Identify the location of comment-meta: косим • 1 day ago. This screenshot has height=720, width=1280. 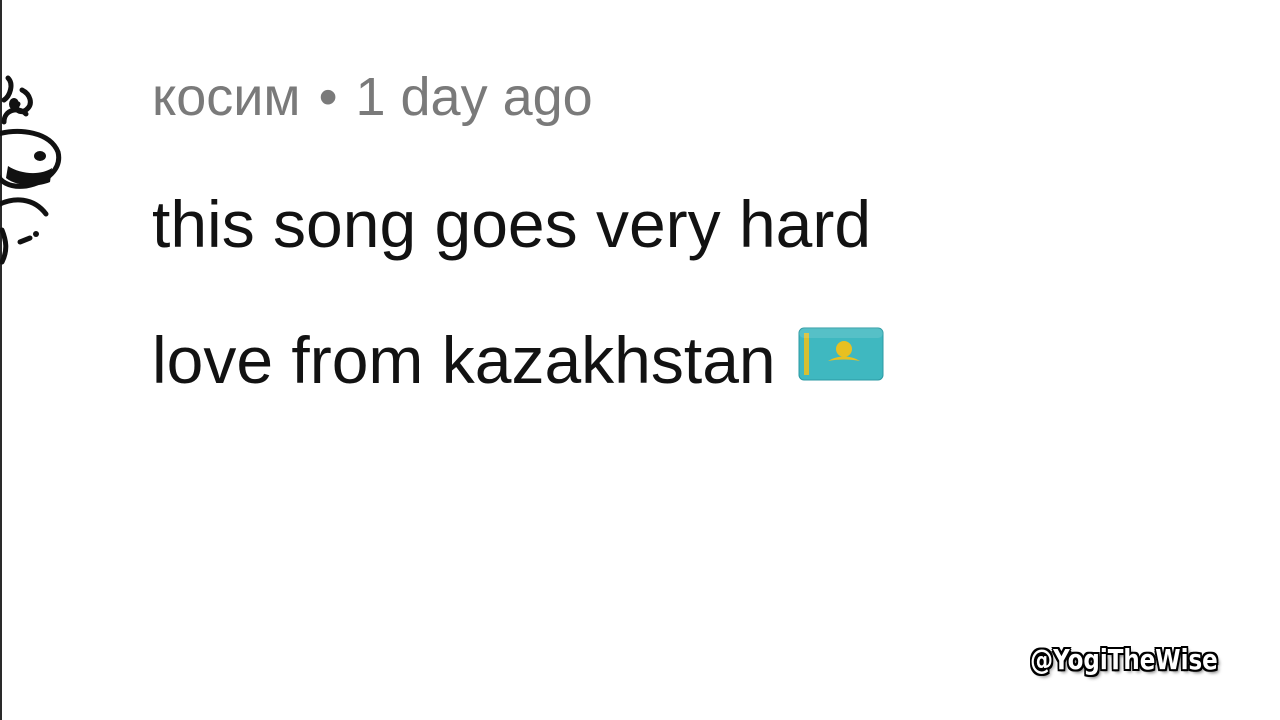
(652, 97).